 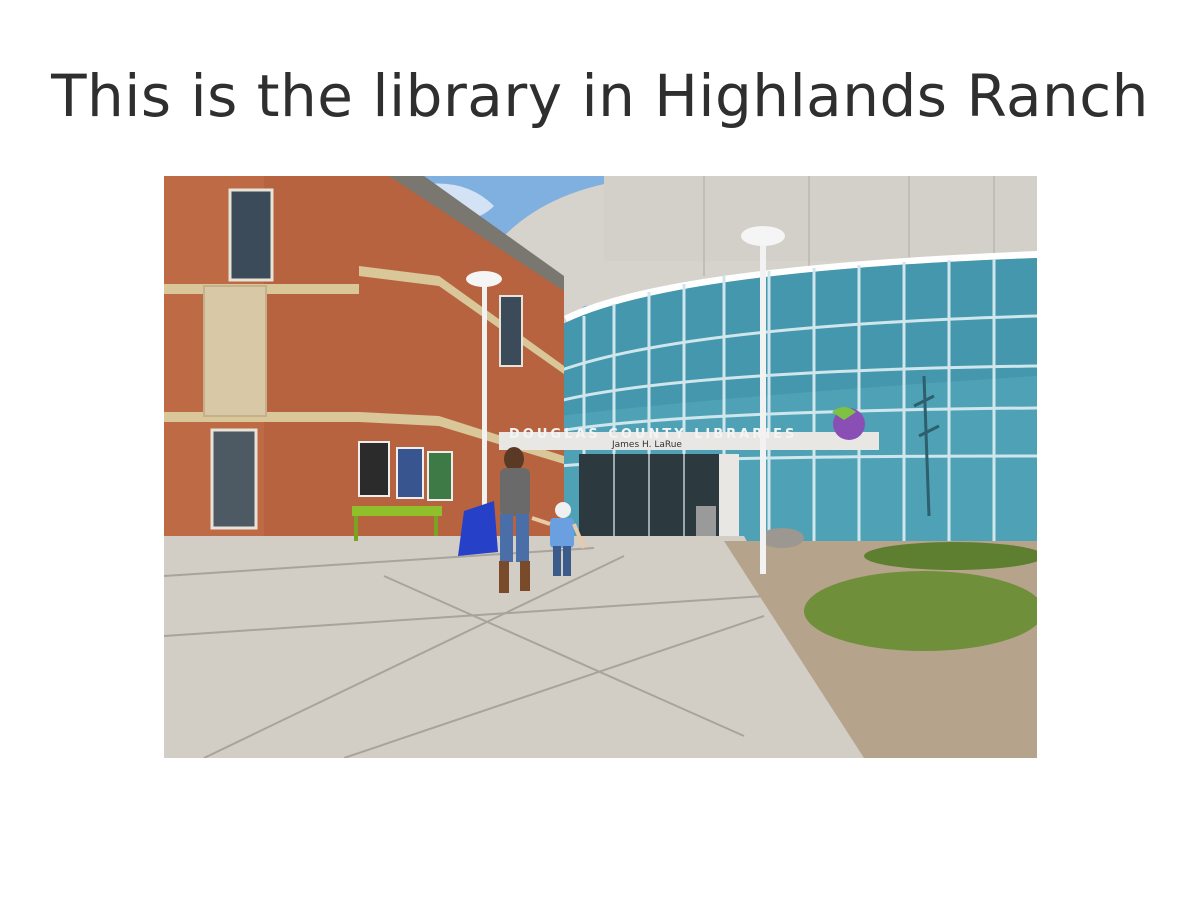 I want to click on sign-sub: James H. LaRue, so click(x=646, y=445).